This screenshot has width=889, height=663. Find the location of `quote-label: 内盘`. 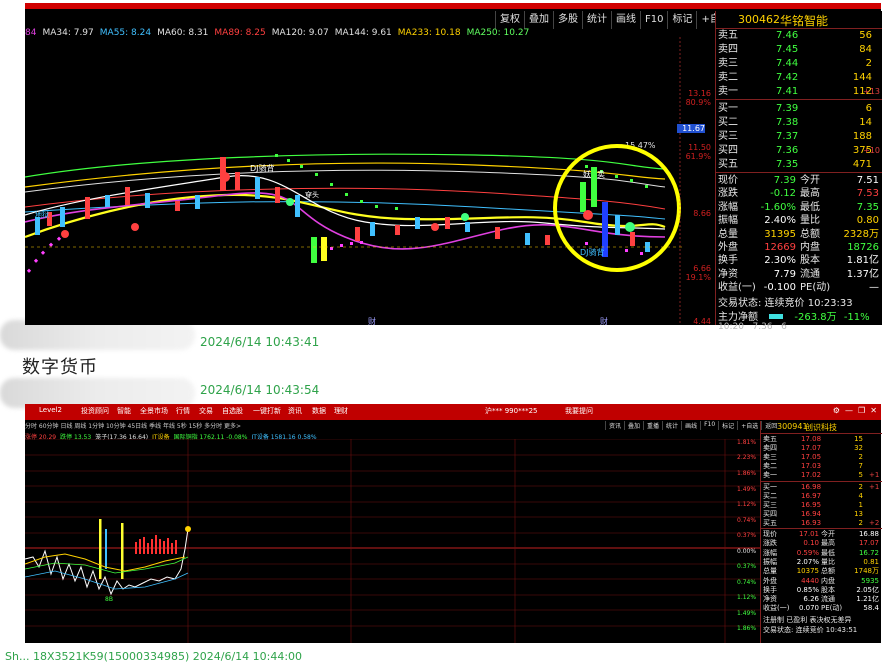

quote-label: 内盘 is located at coordinates (810, 247).